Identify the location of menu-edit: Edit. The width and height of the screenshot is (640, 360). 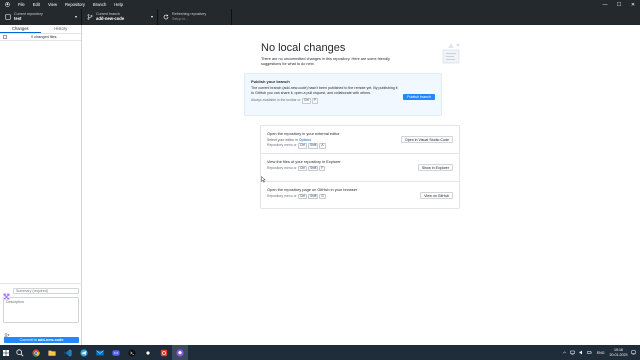
(36, 4).